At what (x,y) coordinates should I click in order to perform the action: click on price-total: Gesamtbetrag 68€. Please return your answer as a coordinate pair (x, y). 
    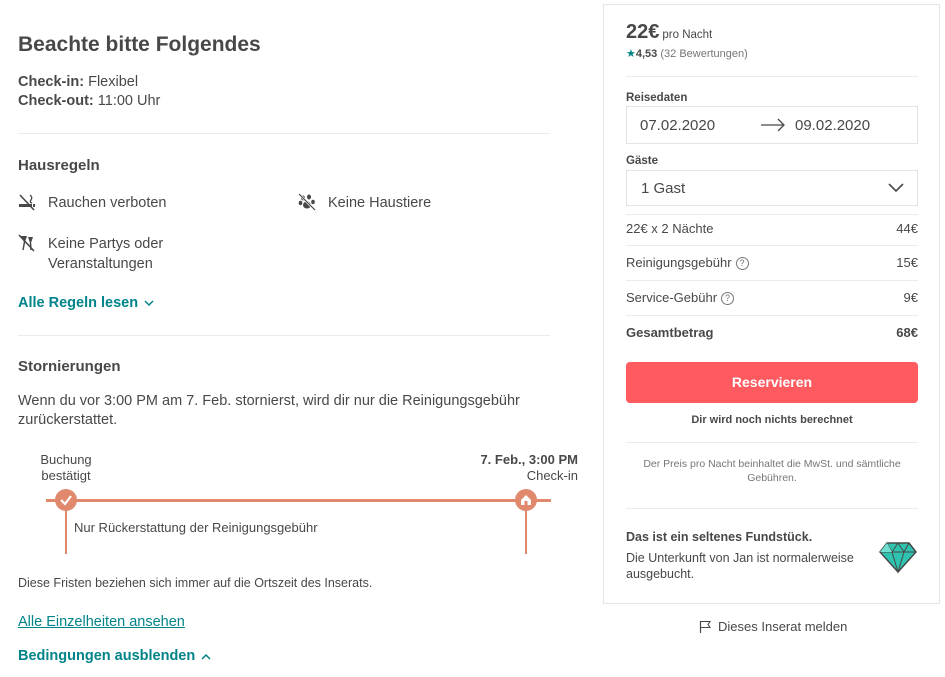
    Looking at the image, I should click on (772, 332).